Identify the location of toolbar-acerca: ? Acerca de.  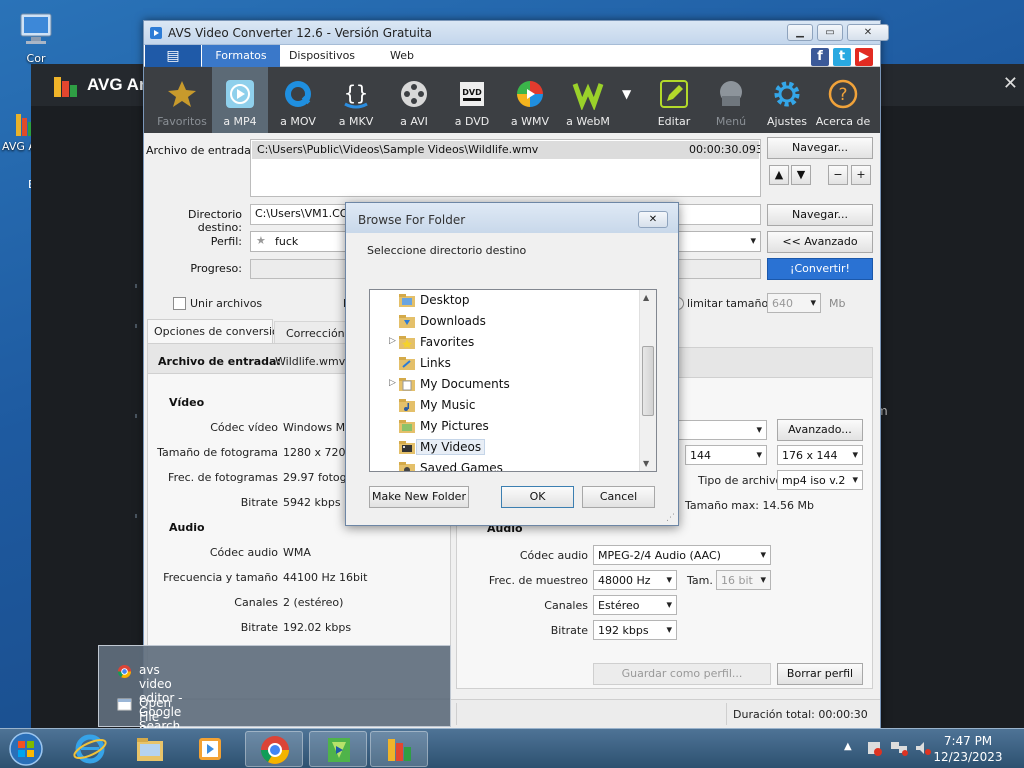
(843, 100).